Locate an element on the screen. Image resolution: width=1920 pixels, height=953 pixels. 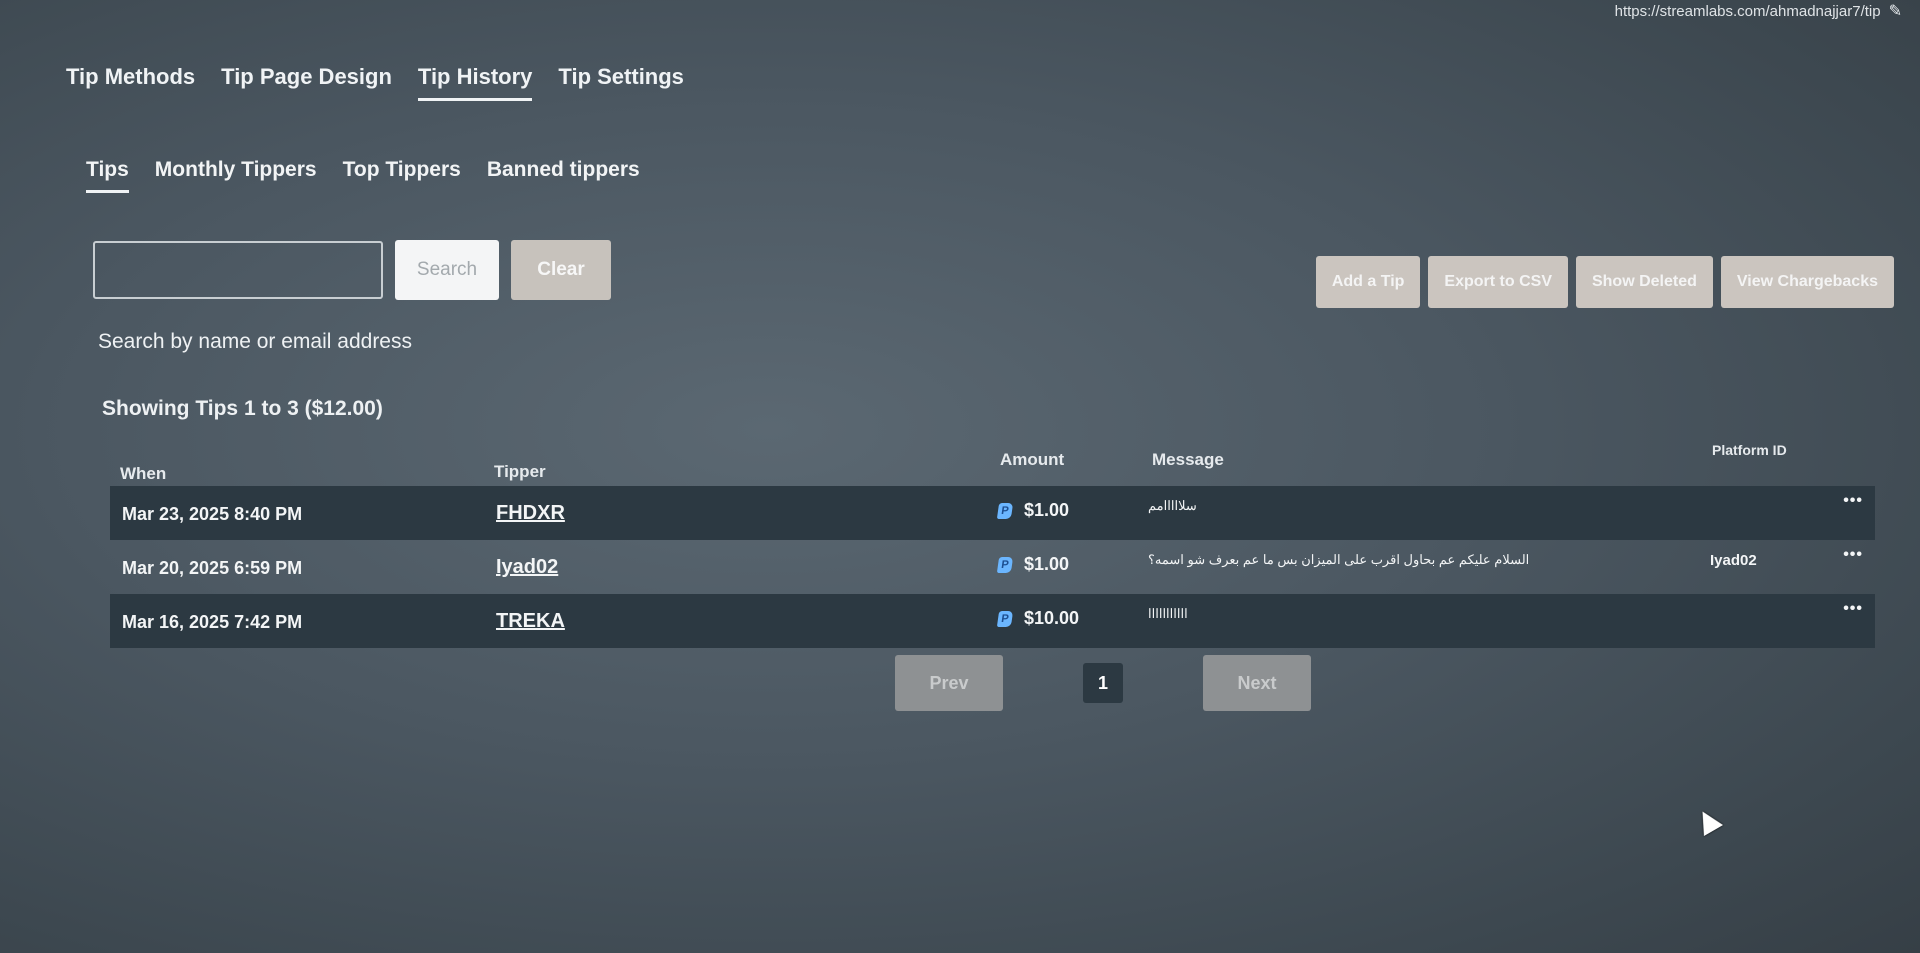
view-chargebacks-button: View Chargebacks is located at coordinates (1807, 282).